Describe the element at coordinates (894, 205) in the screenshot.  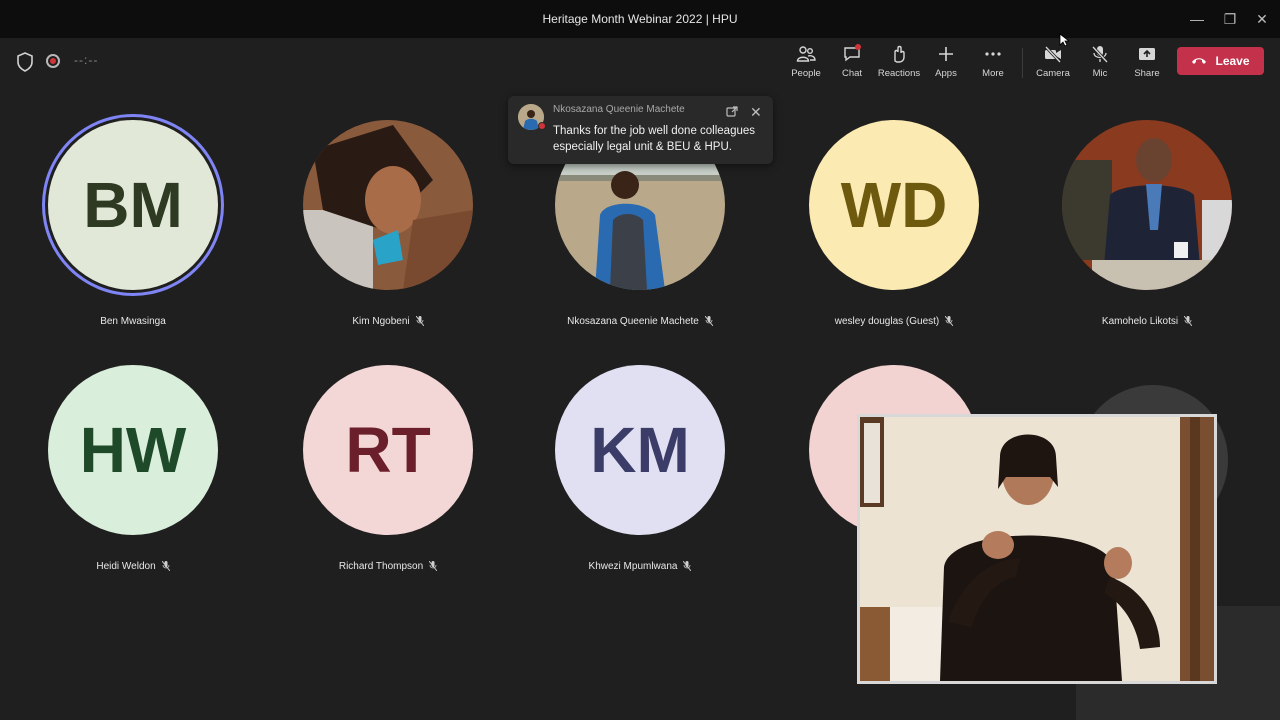
I see `avatar: WD` at that location.